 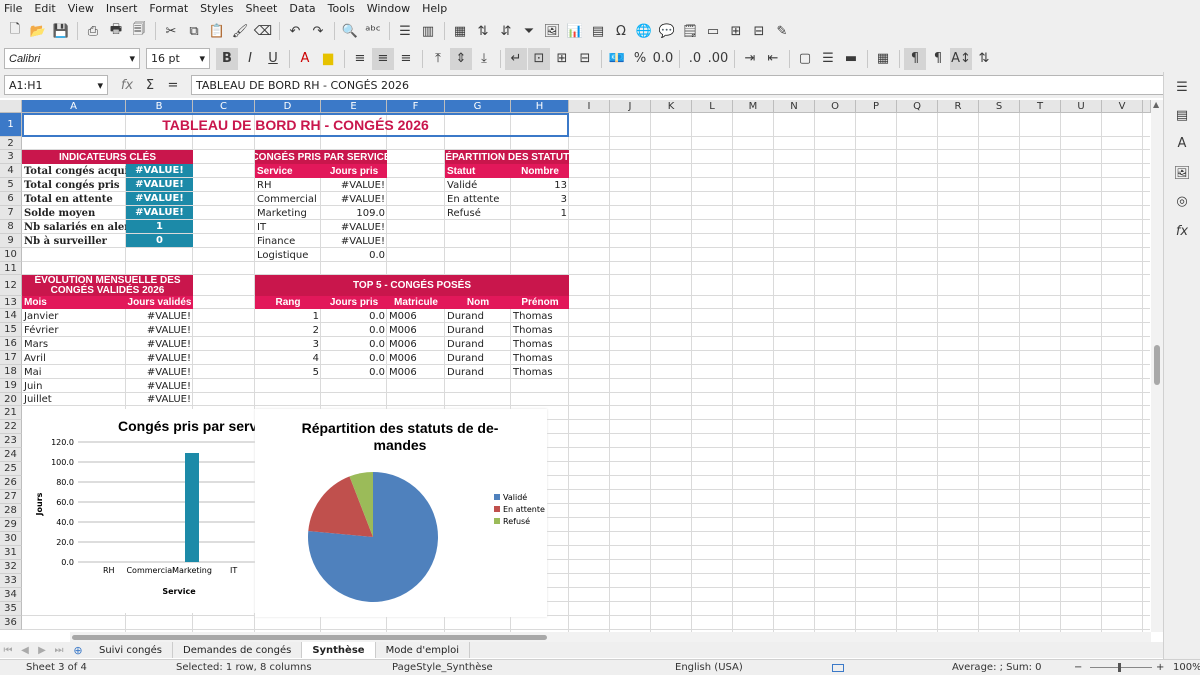 I want to click on currency-icon: 💶, so click(x=617, y=59).